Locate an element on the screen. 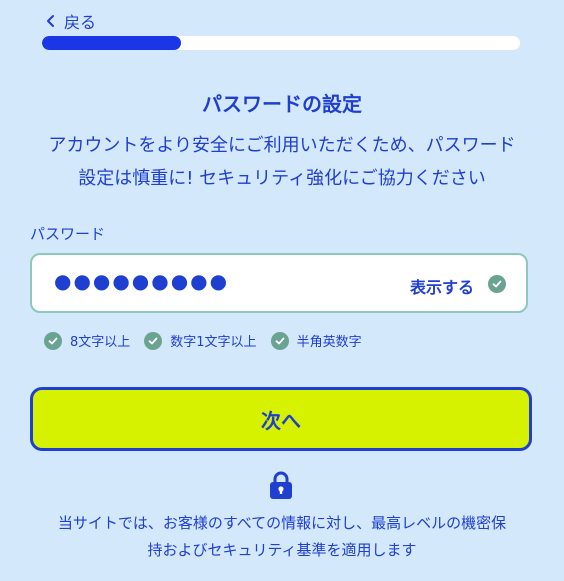 The width and height of the screenshot is (564, 581). chevron-left-icon is located at coordinates (50, 21).